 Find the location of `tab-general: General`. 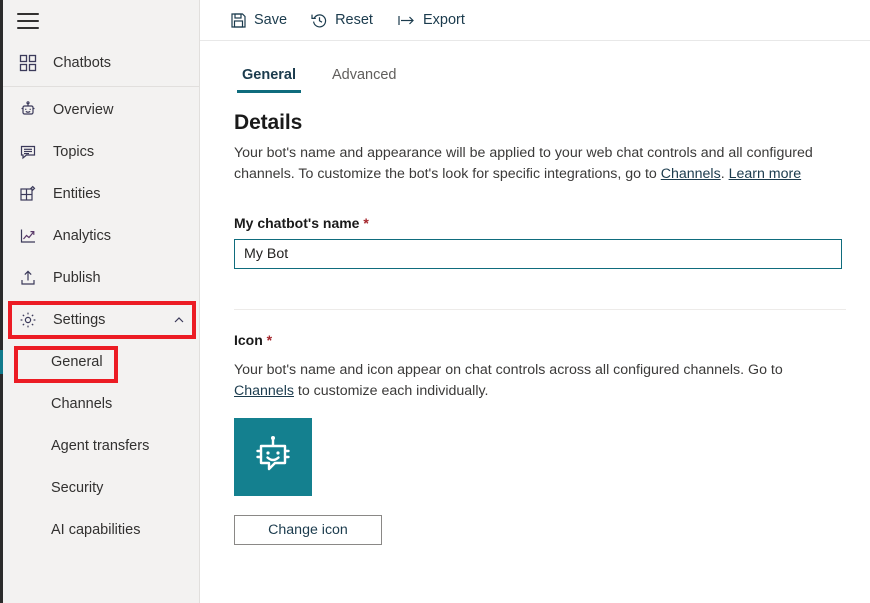

tab-general: General is located at coordinates (269, 78).